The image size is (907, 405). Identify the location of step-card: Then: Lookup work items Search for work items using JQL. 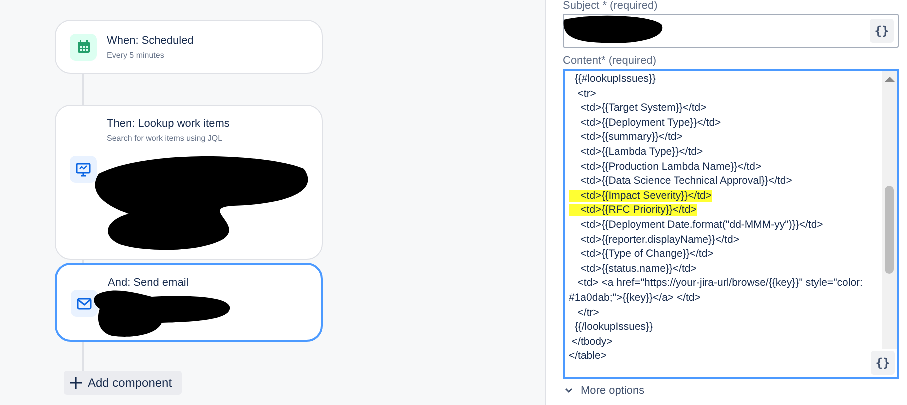
(189, 182).